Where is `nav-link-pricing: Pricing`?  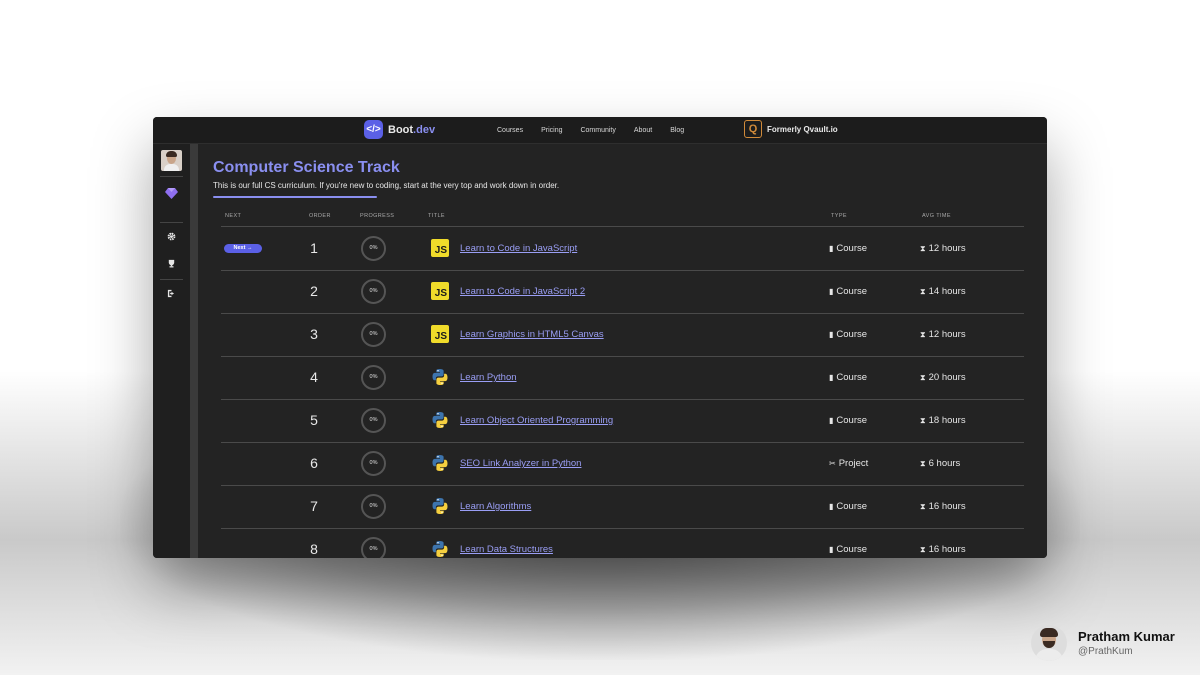
nav-link-pricing: Pricing is located at coordinates (551, 130).